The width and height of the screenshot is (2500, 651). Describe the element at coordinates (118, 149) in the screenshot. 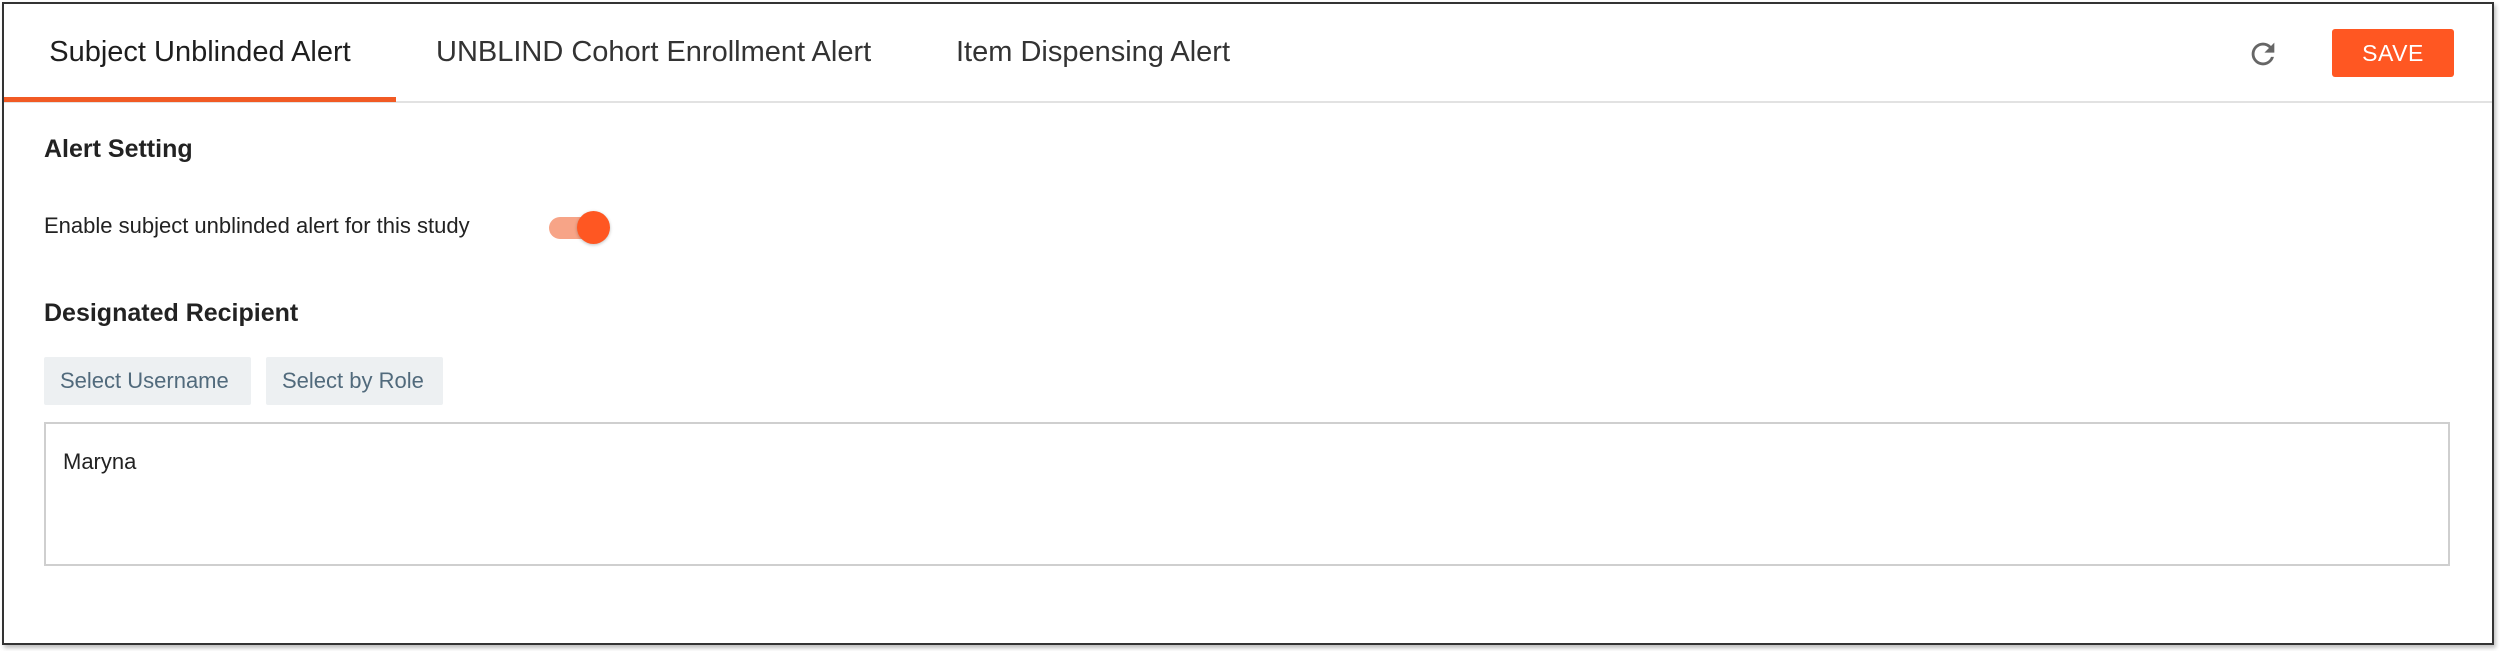

I see `alert-setting-heading: Alert Setting` at that location.